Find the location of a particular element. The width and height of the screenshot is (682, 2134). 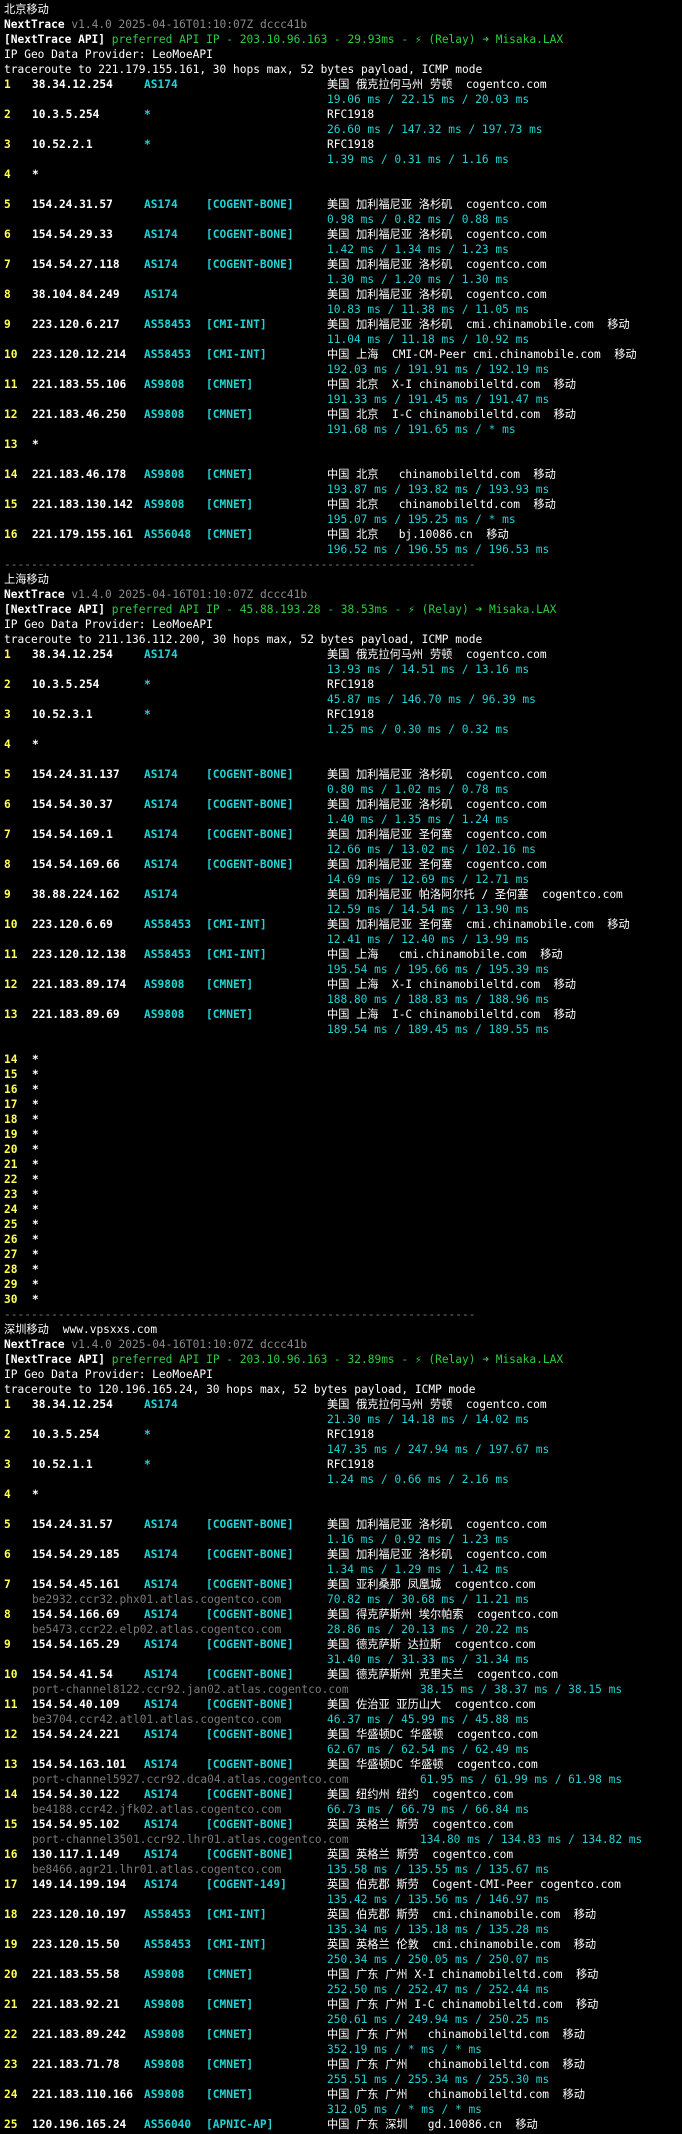

hop-rtt: 193.87 ms / 193.82 ms / 193.93 ms is located at coordinates (438, 489).